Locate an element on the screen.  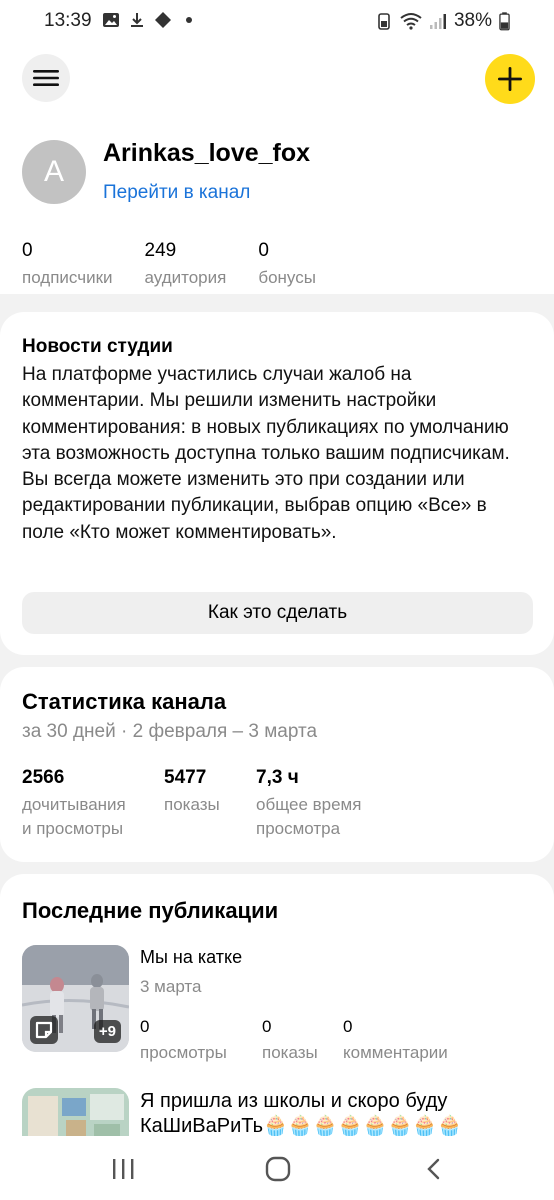
pub-stat-comments: 0 комментарии is located at coordinates (395, 1039).